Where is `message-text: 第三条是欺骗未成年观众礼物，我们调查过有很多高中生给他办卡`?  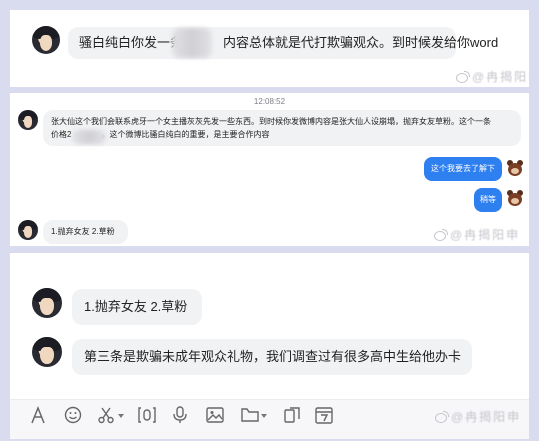
message-text: 第三条是欺骗未成年观众礼物，我们调查过有很多高中生给他办卡 is located at coordinates (273, 356).